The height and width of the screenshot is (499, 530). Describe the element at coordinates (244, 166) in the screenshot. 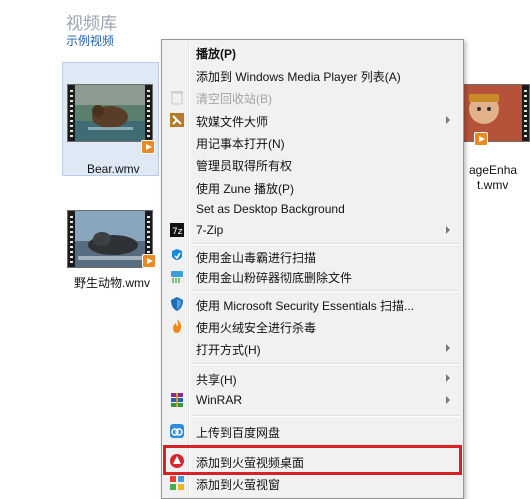

I see `menu-item-label: 管理员取得所有权` at that location.